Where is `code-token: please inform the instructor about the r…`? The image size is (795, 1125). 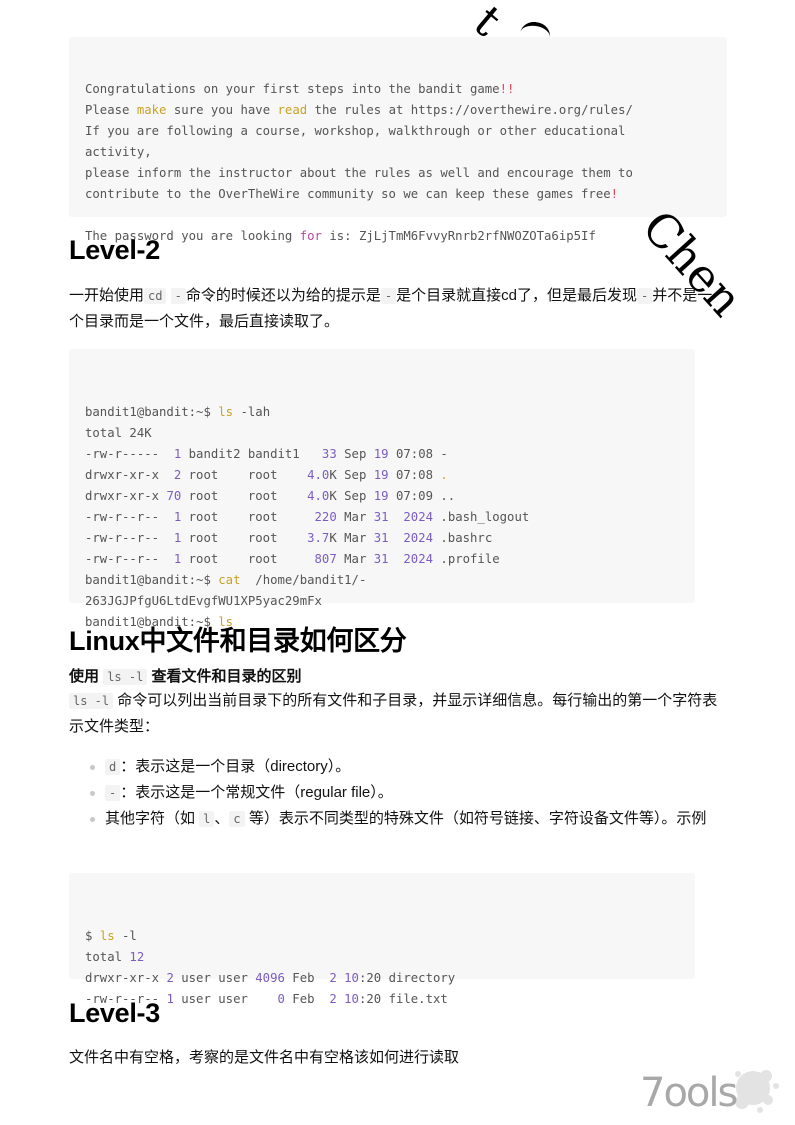
code-token: please inform the instructor about the r… is located at coordinates (359, 173).